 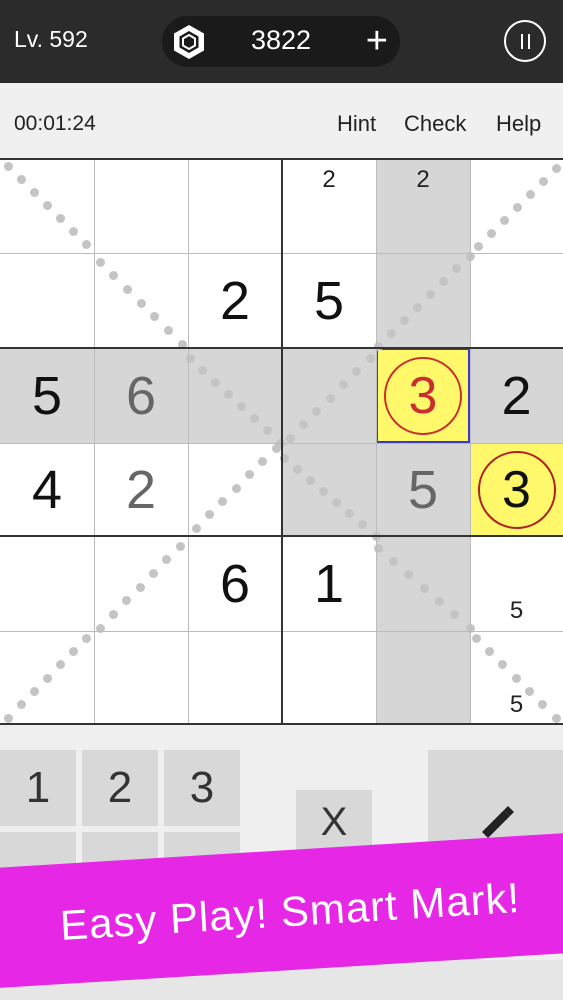 I want to click on key-2: 2, so click(x=120, y=788).